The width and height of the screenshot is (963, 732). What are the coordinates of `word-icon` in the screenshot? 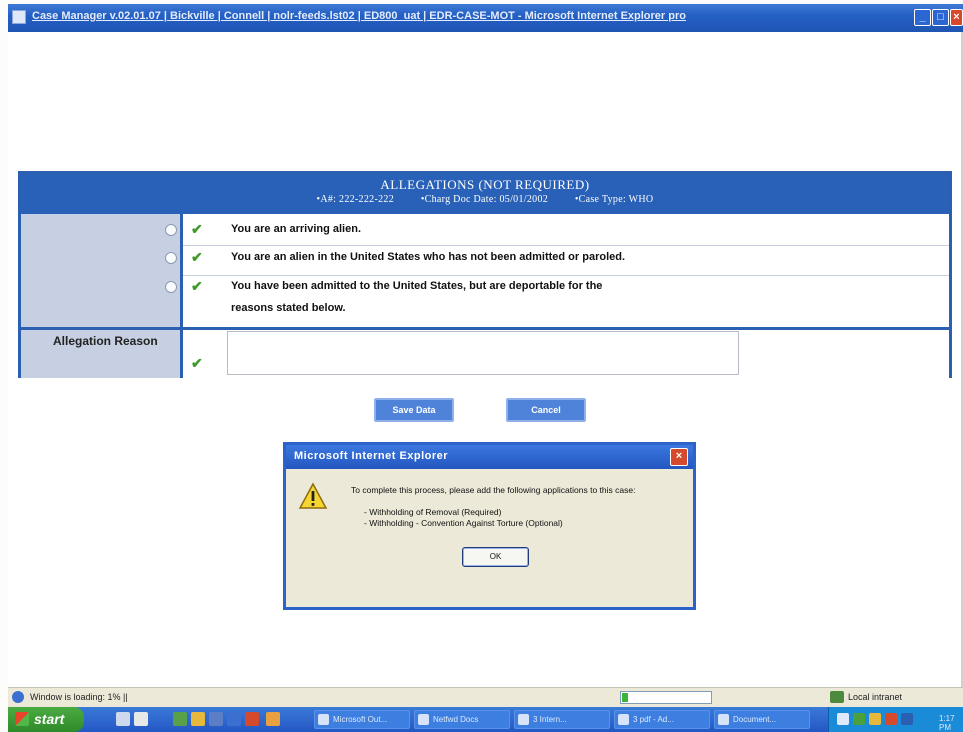 It's located at (723, 719).